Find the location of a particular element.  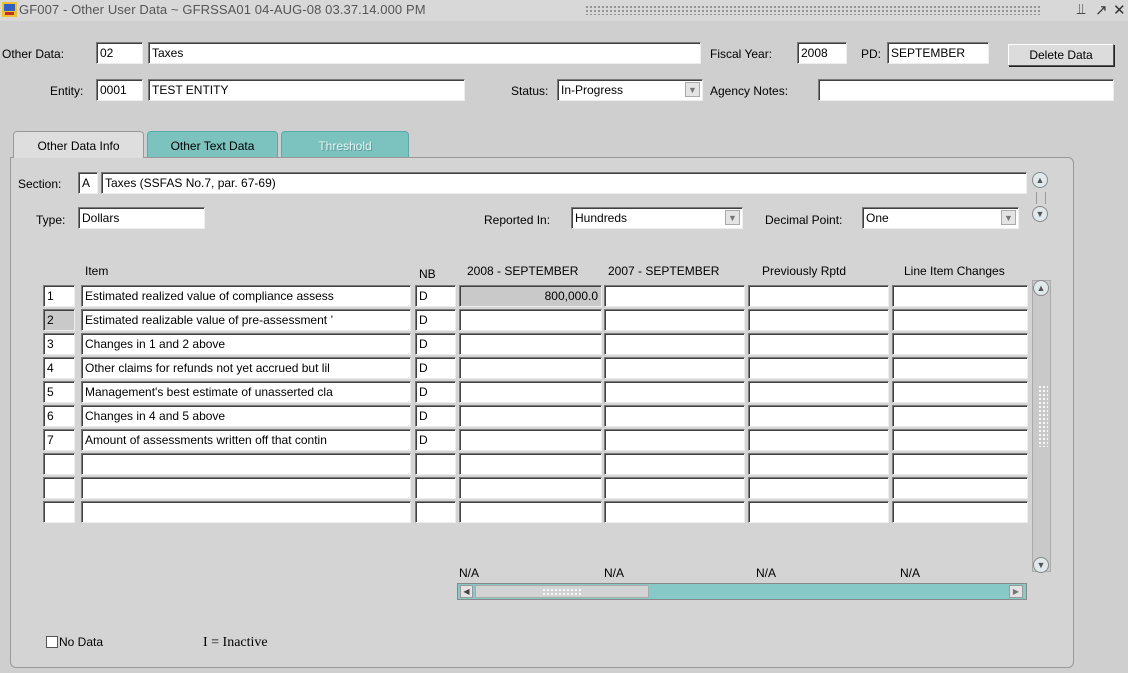

fiscal-year-field: 2008 is located at coordinates (822, 53).